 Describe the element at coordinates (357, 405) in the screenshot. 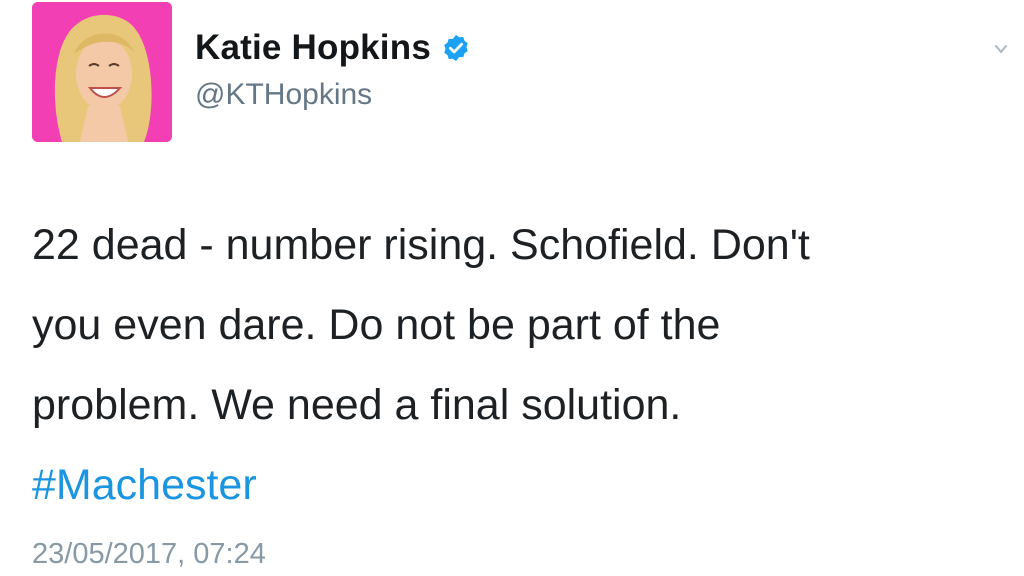

I see `tweet-text-line: problem. We need a final solution.` at that location.